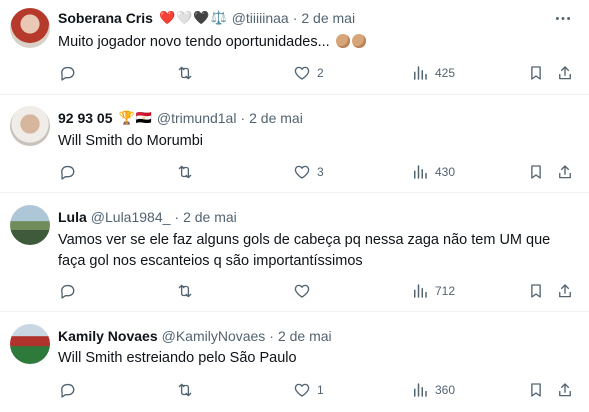  I want to click on action-bar: 2 425, so click(294, 73).